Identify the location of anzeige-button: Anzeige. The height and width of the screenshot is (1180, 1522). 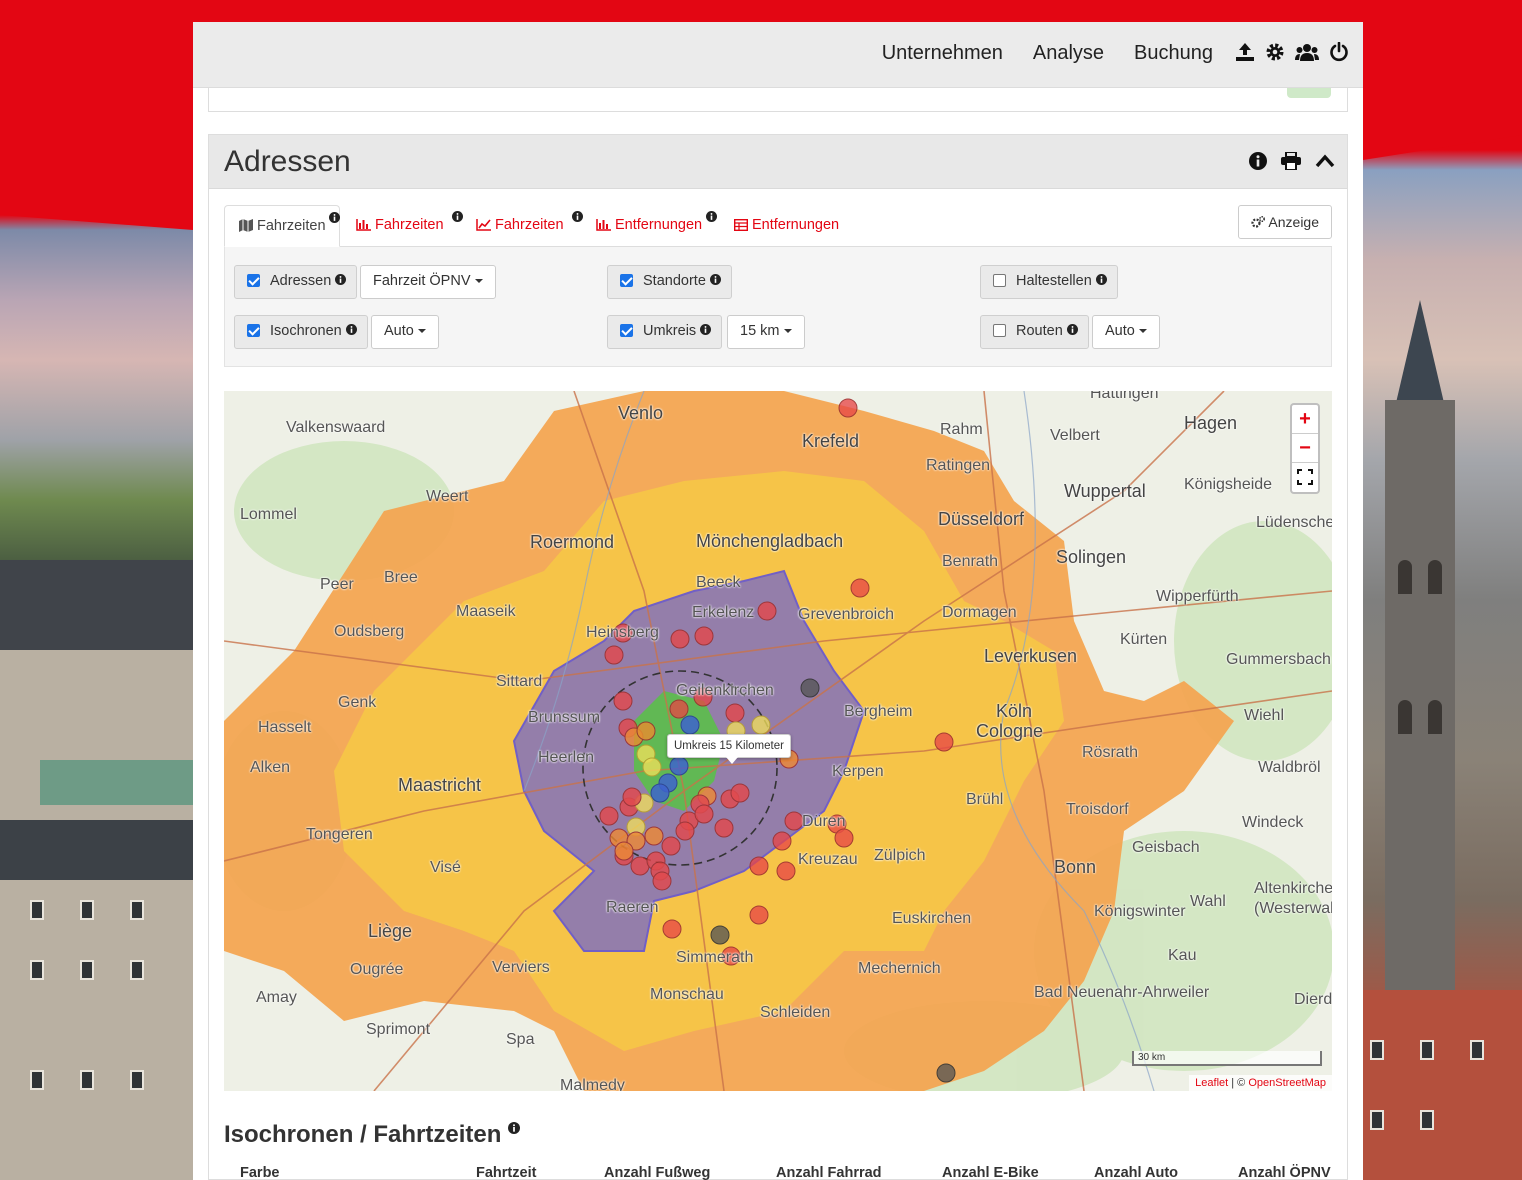
(1285, 222).